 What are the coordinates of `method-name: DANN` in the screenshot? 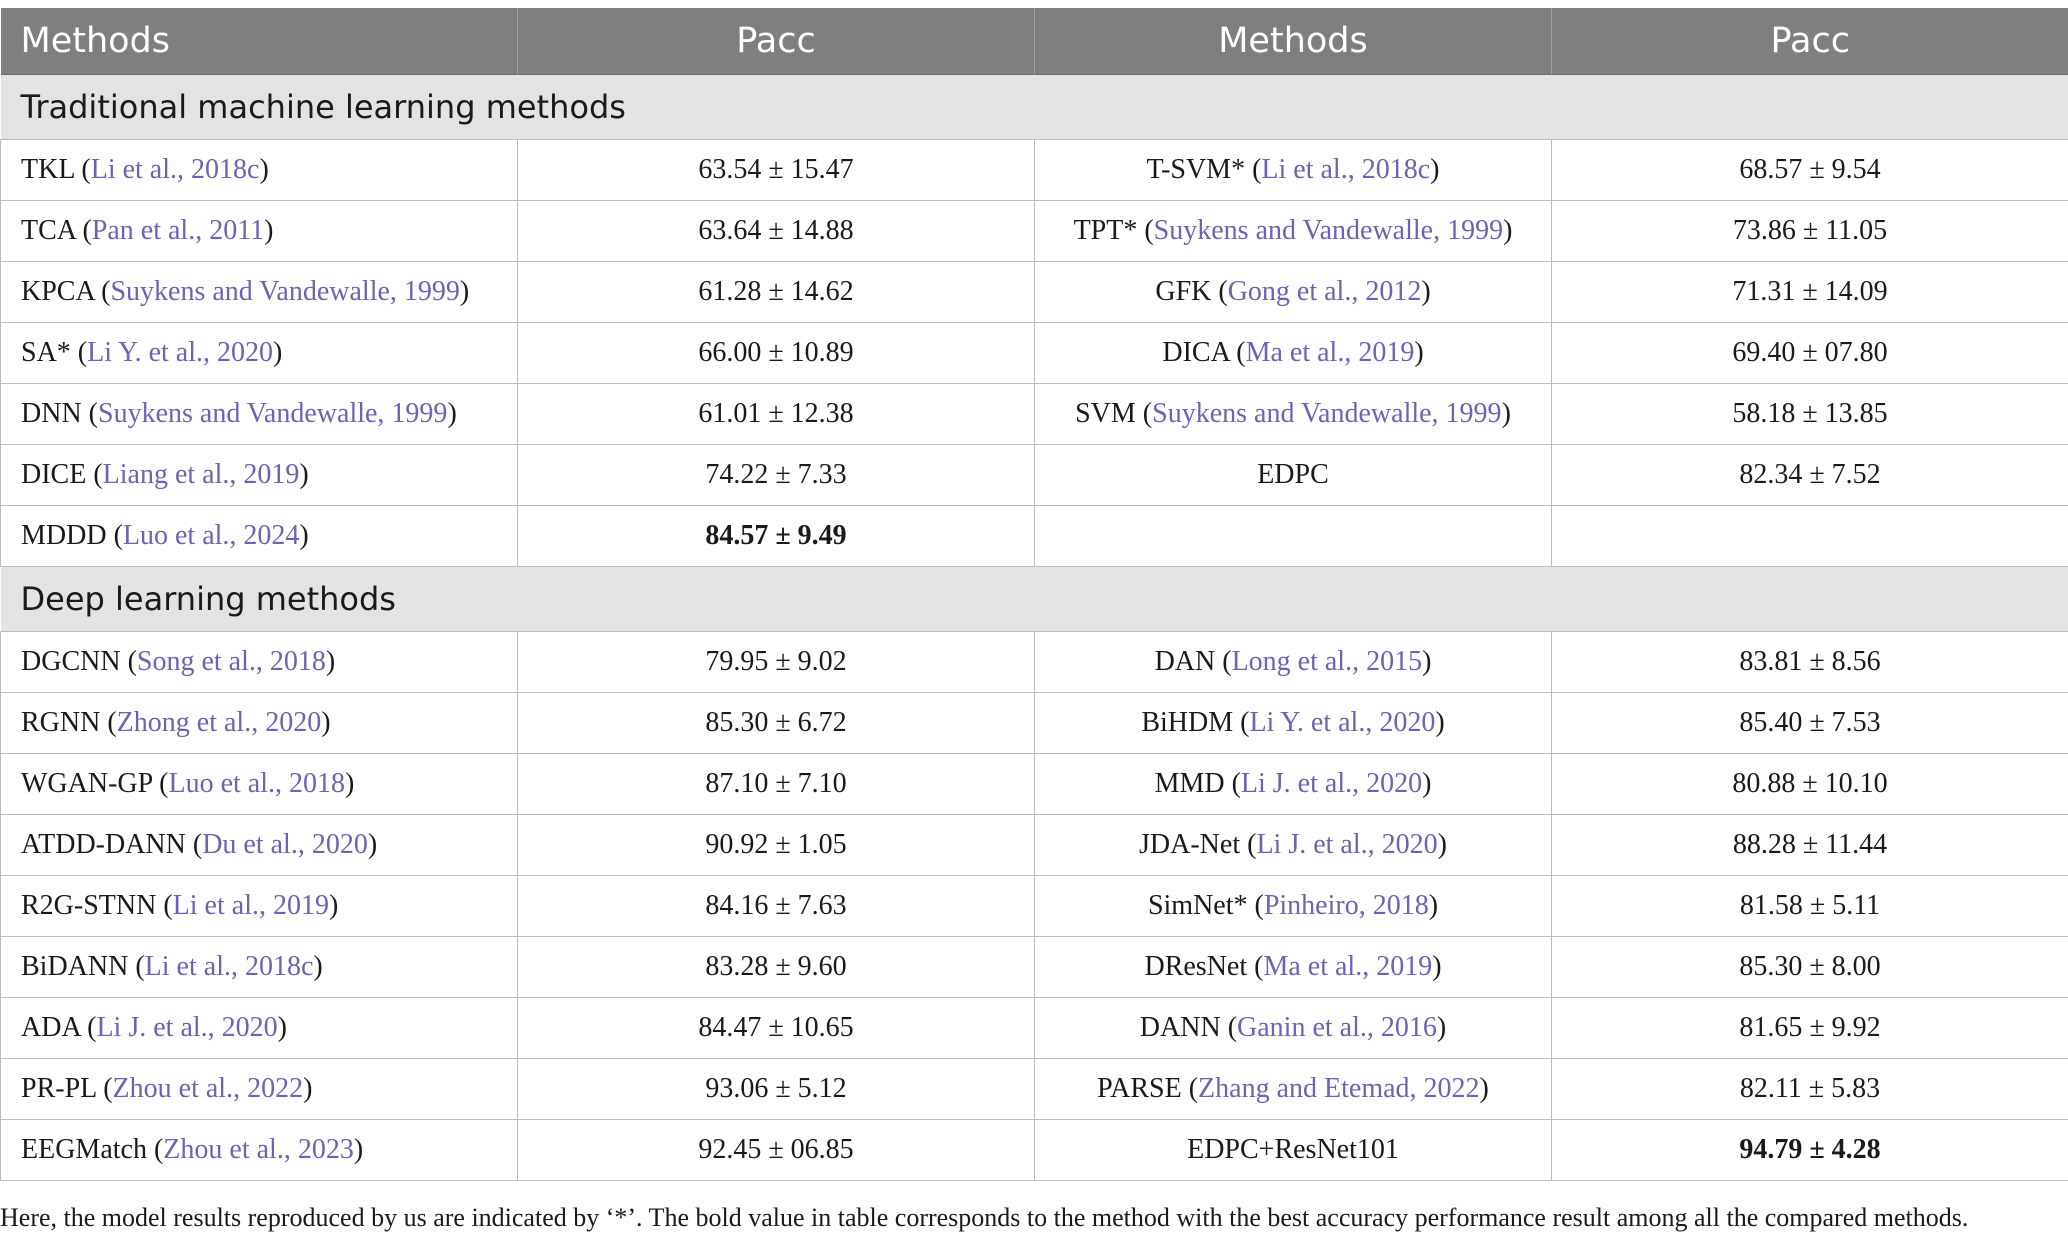 It's located at (1180, 1027).